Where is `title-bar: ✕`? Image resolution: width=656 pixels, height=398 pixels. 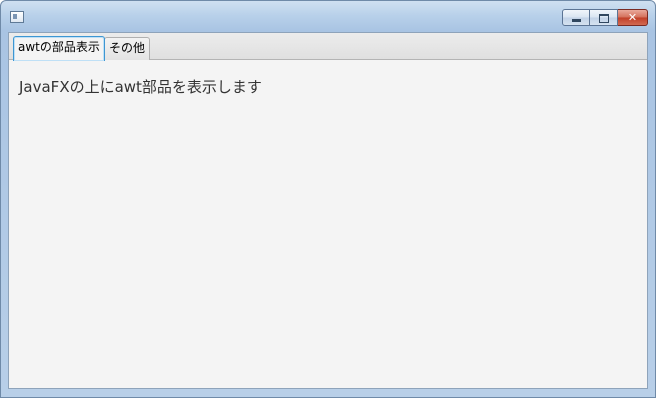
title-bar: ✕ is located at coordinates (328, 16).